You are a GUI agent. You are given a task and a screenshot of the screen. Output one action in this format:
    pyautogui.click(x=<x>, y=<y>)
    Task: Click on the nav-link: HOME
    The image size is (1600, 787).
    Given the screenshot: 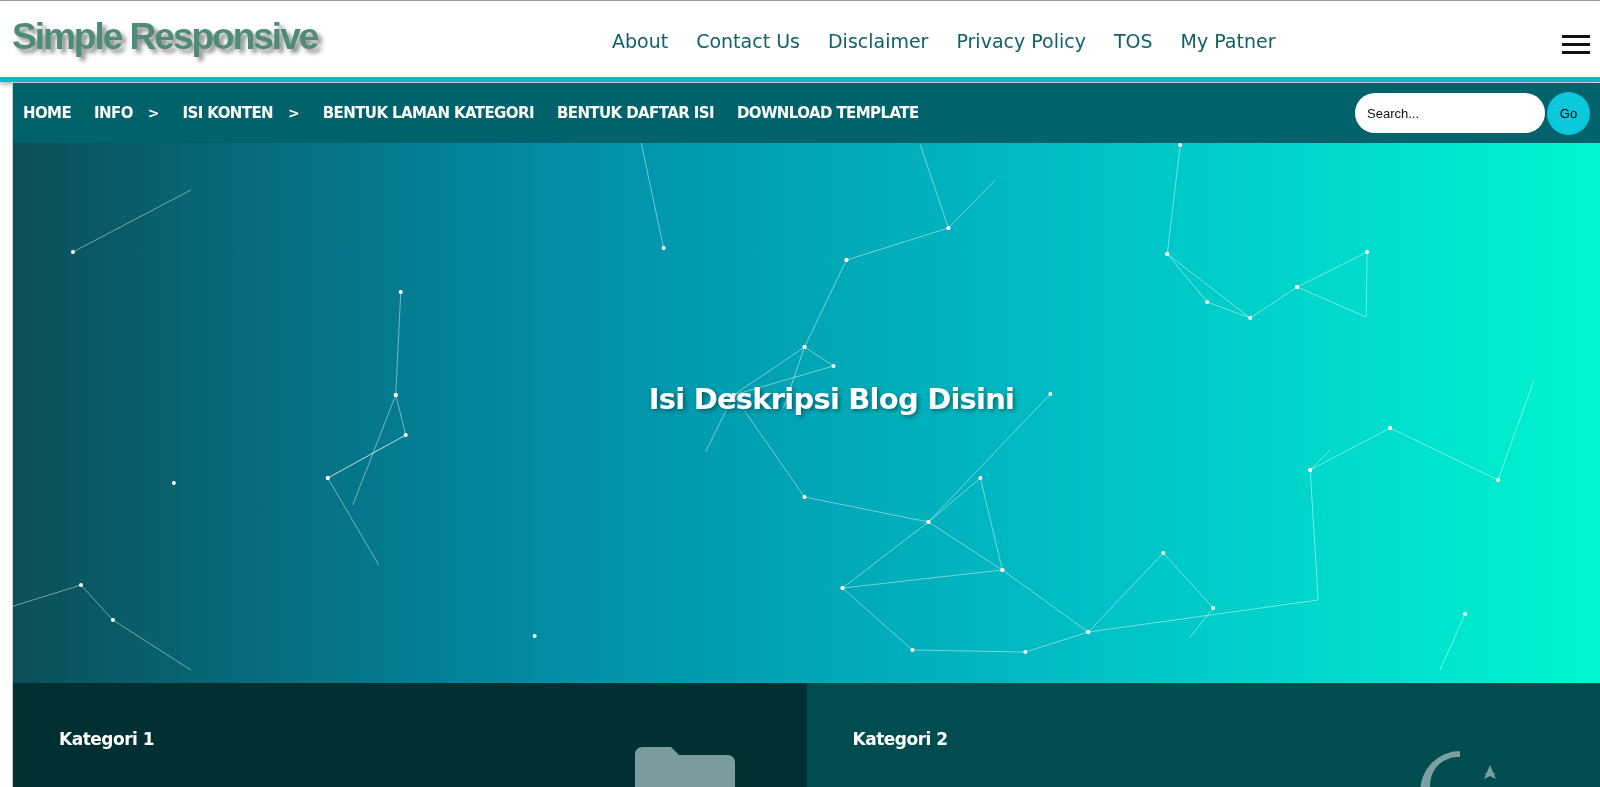 What is the action you would take?
    pyautogui.click(x=47, y=113)
    